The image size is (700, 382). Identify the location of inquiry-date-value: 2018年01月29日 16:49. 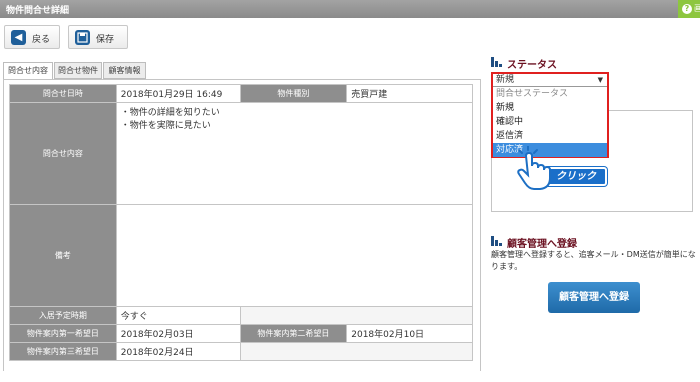
(178, 93).